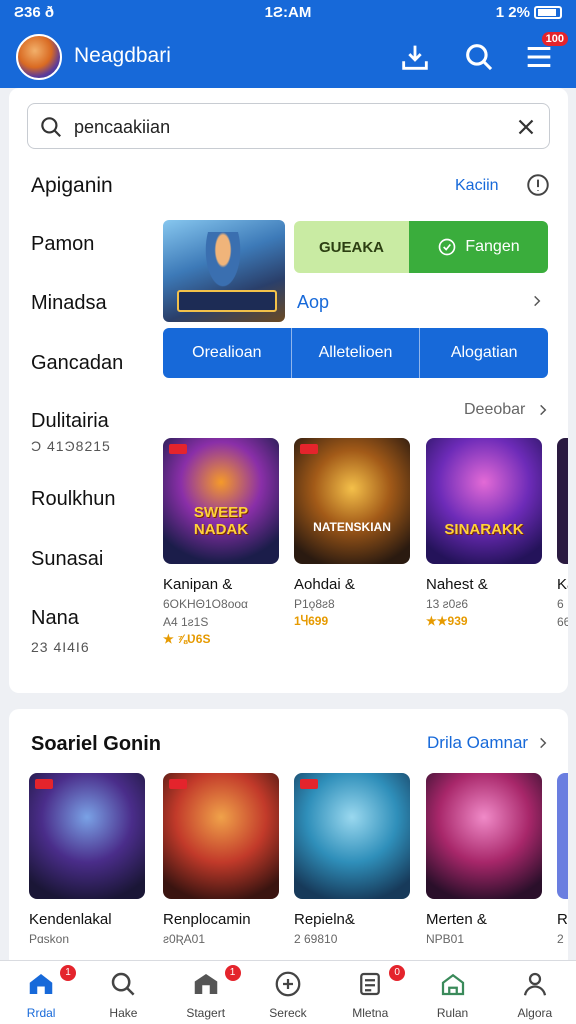  I want to click on app-label-link: Aop, so click(313, 302).